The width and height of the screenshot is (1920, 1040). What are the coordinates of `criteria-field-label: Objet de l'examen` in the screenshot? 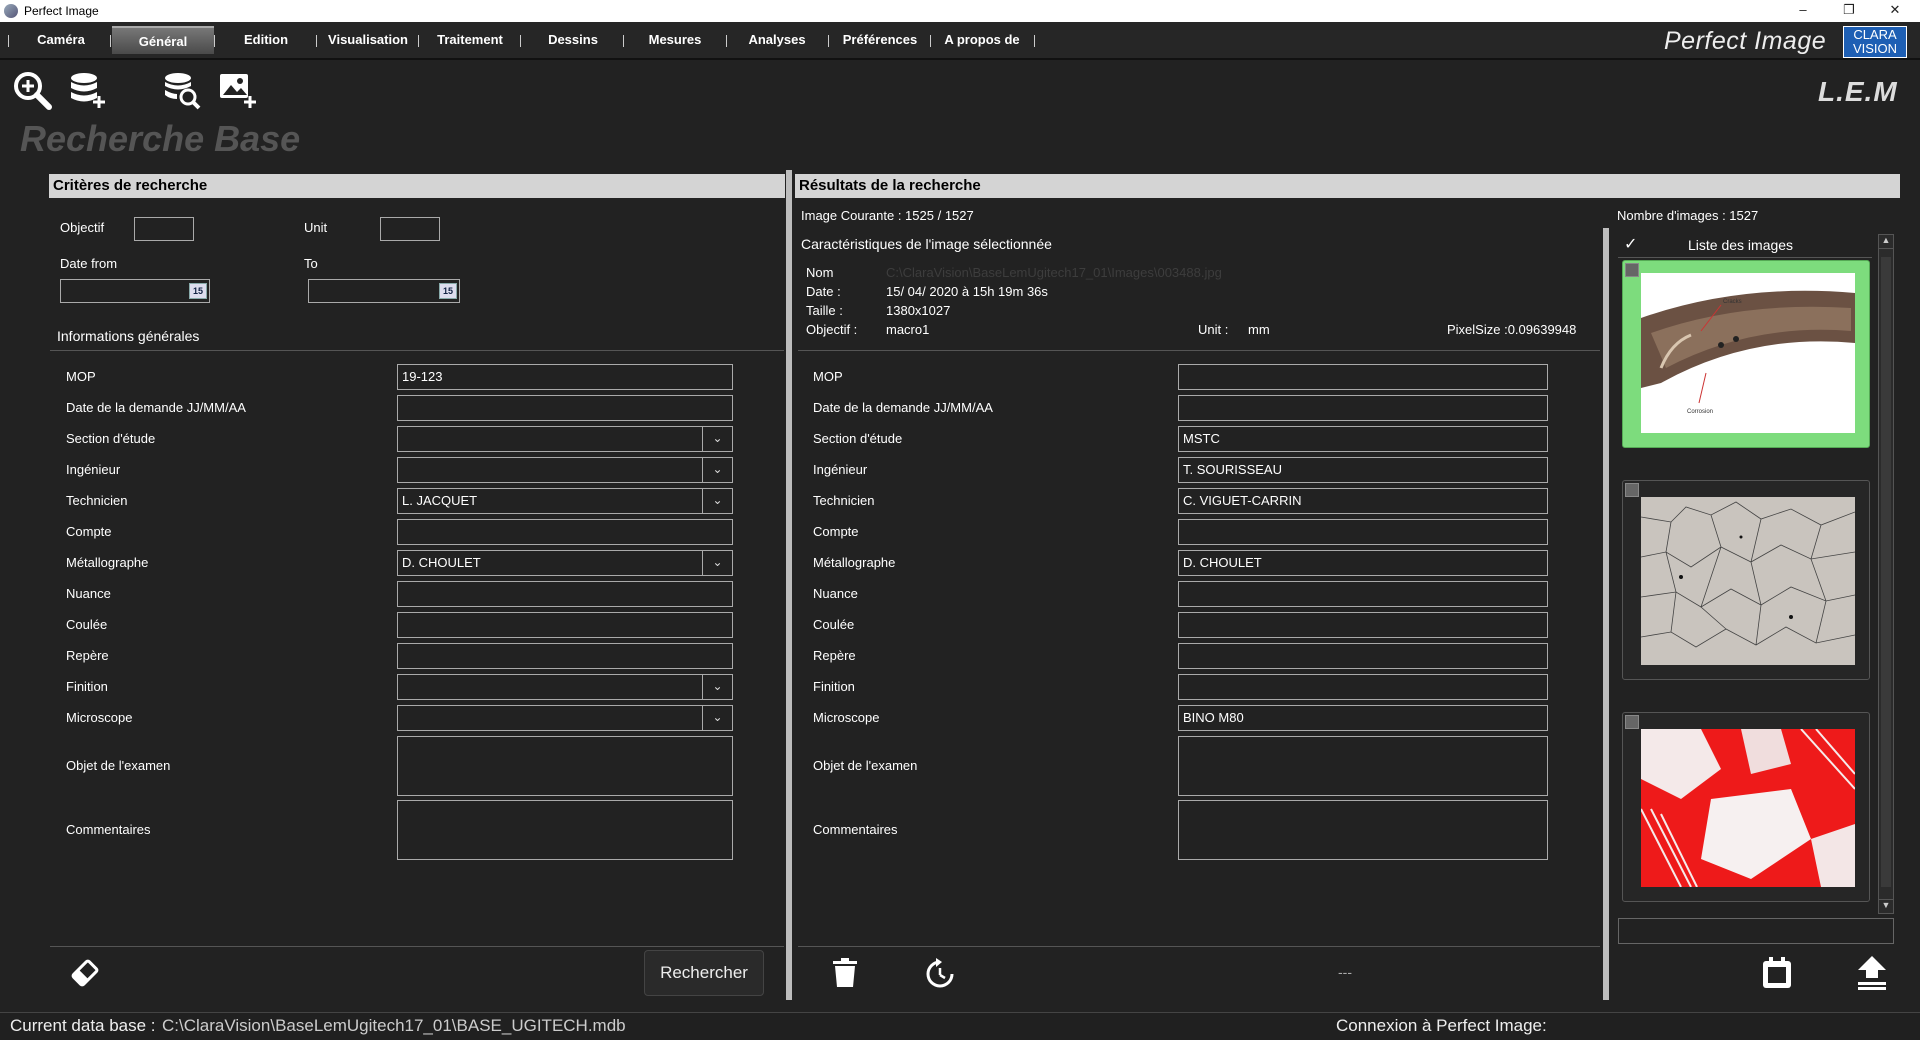 It's located at (118, 765).